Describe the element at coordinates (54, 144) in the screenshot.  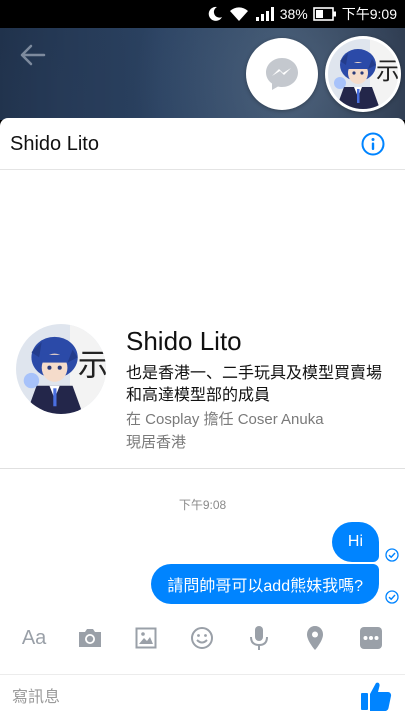
I see `contact-name-title: Shido Lito` at that location.